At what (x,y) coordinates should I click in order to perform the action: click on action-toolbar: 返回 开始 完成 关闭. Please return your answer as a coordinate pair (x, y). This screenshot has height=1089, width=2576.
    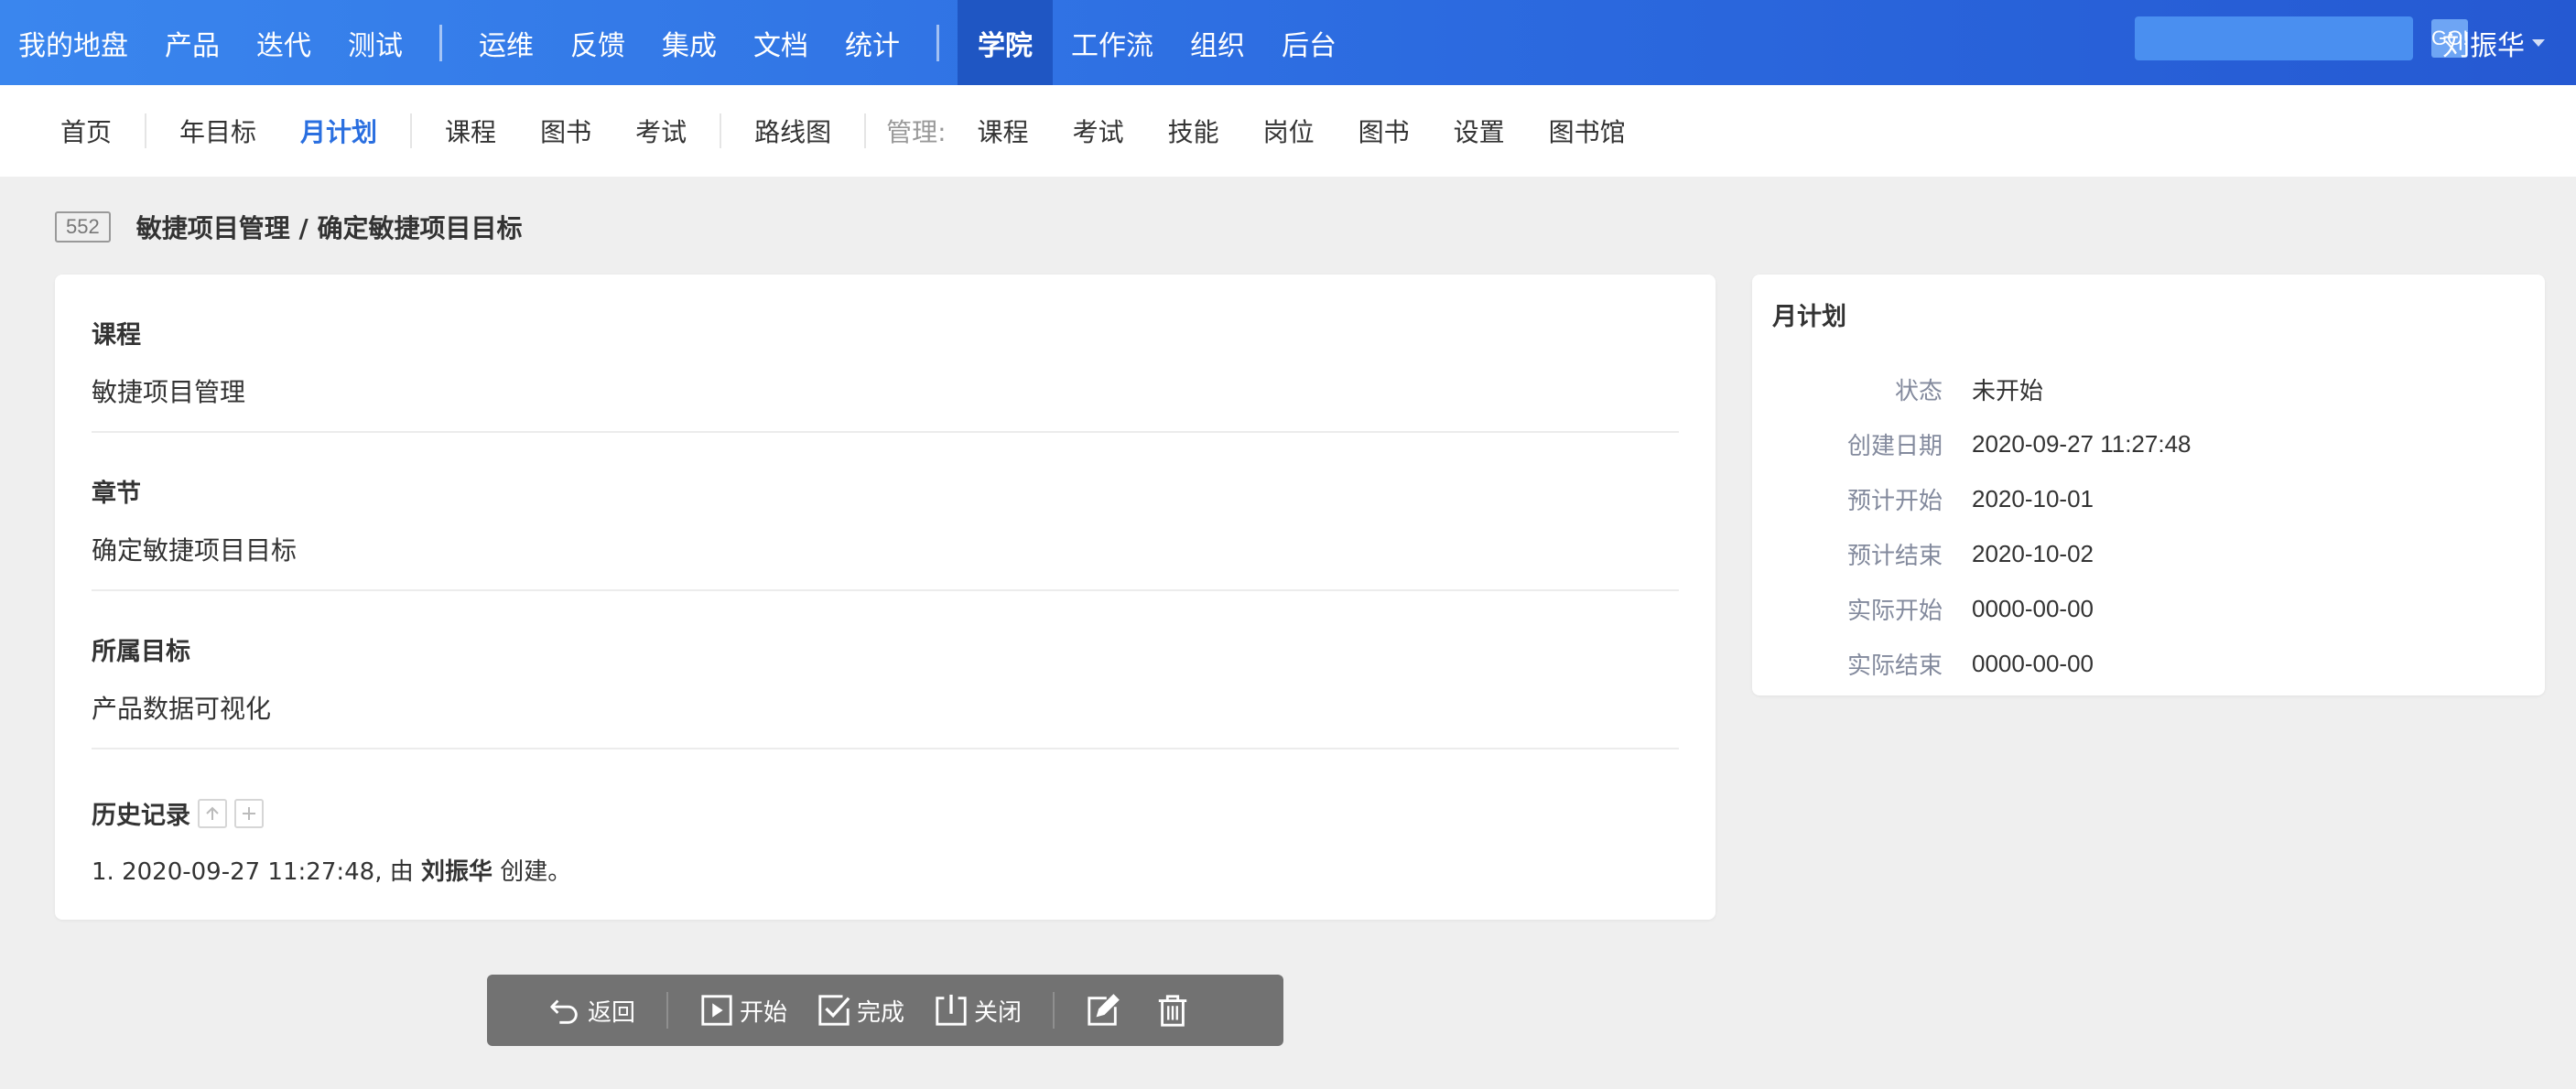
    Looking at the image, I should click on (885, 1010).